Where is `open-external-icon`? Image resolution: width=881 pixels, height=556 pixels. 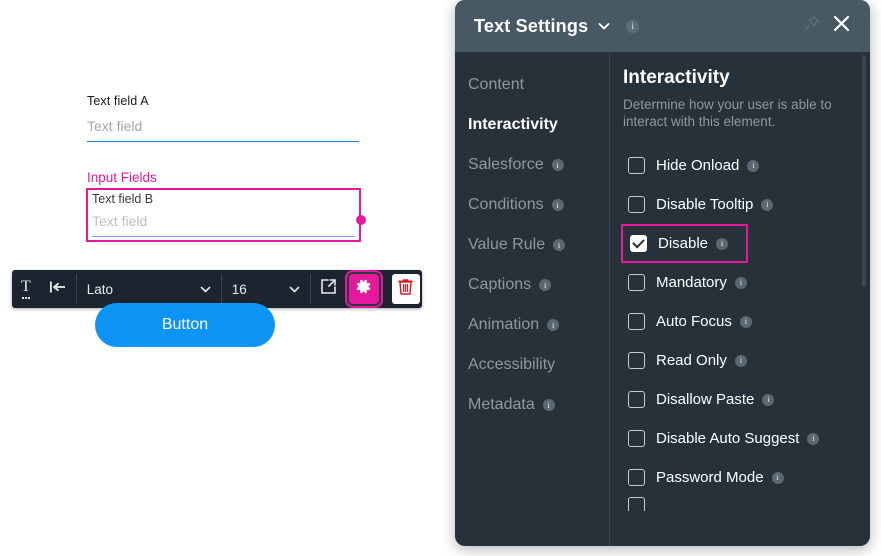
open-external-icon is located at coordinates (328, 289).